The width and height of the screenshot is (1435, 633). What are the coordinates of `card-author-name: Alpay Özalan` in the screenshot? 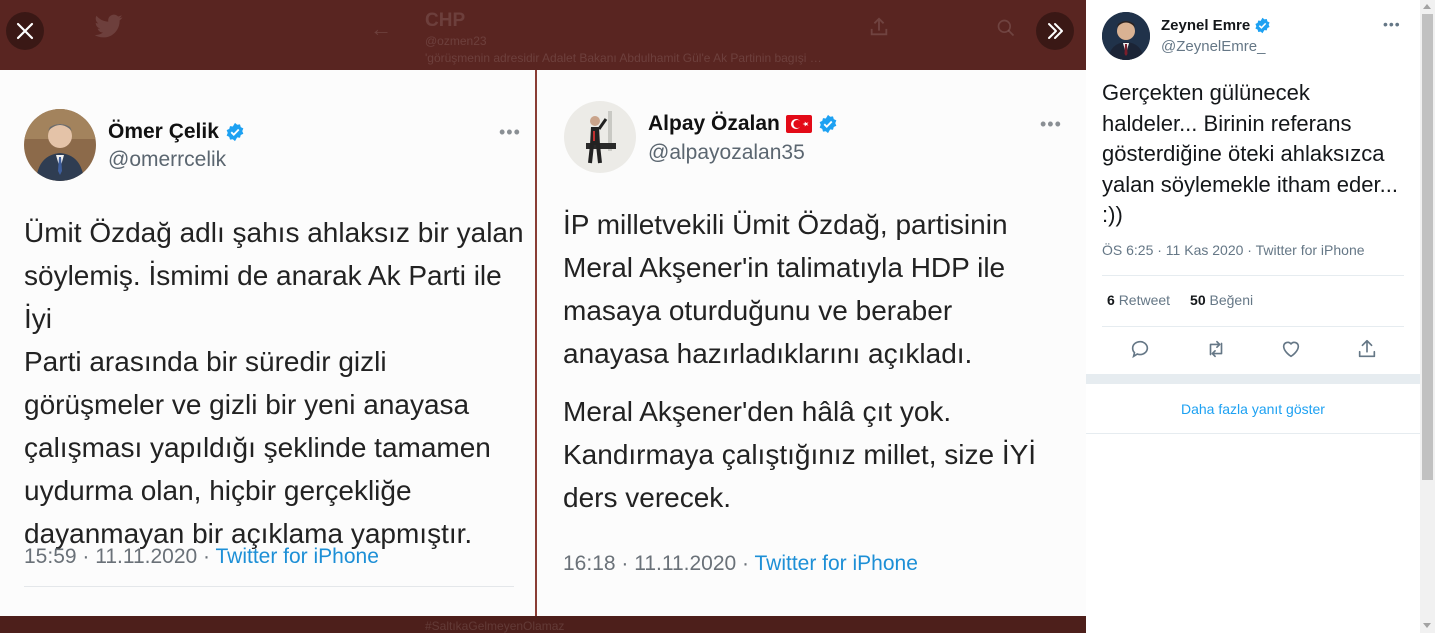 It's located at (743, 124).